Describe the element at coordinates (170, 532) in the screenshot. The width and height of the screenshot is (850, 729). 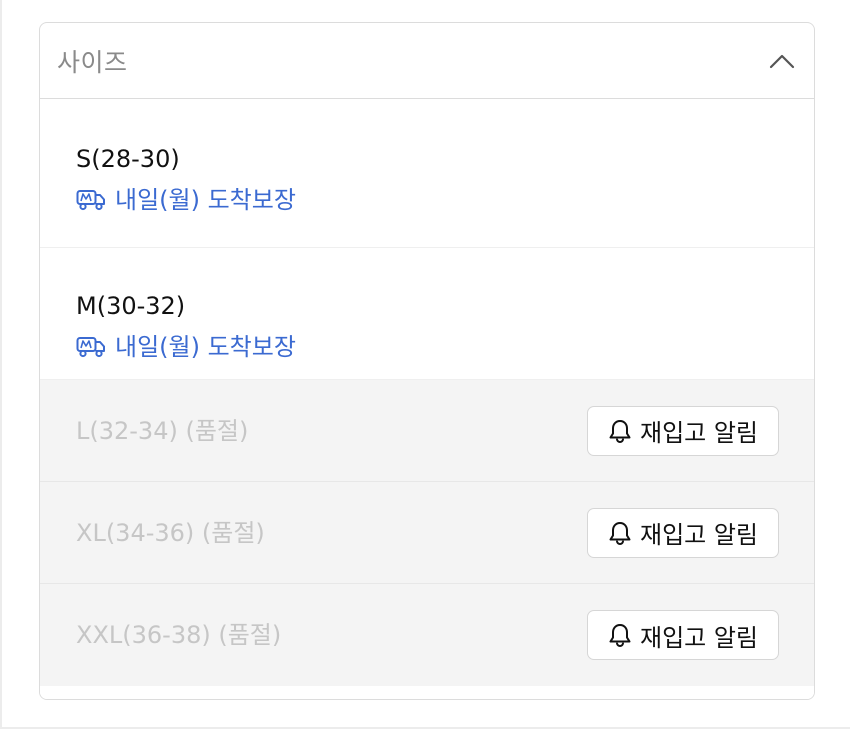
I see `size-option-name: XL(34-36) (품절)` at that location.